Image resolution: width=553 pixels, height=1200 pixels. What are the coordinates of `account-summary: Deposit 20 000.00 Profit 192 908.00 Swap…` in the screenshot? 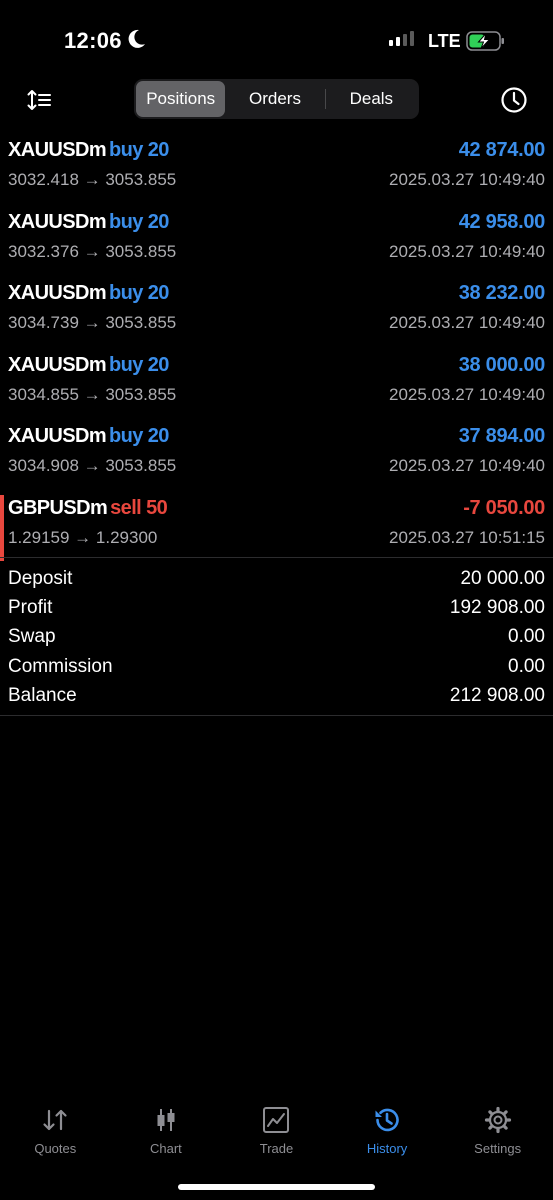 It's located at (276, 639).